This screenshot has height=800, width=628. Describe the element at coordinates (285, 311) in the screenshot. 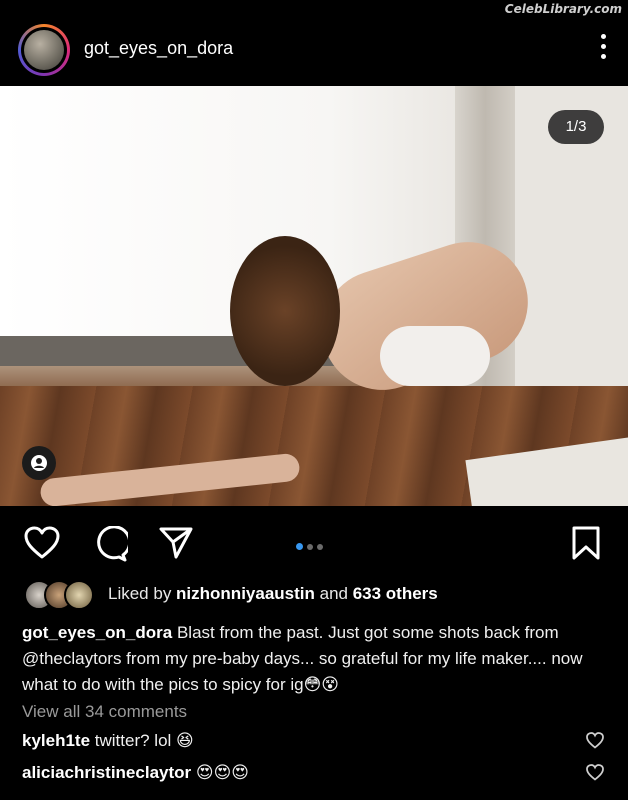

I see `photo-subject-hair` at that location.